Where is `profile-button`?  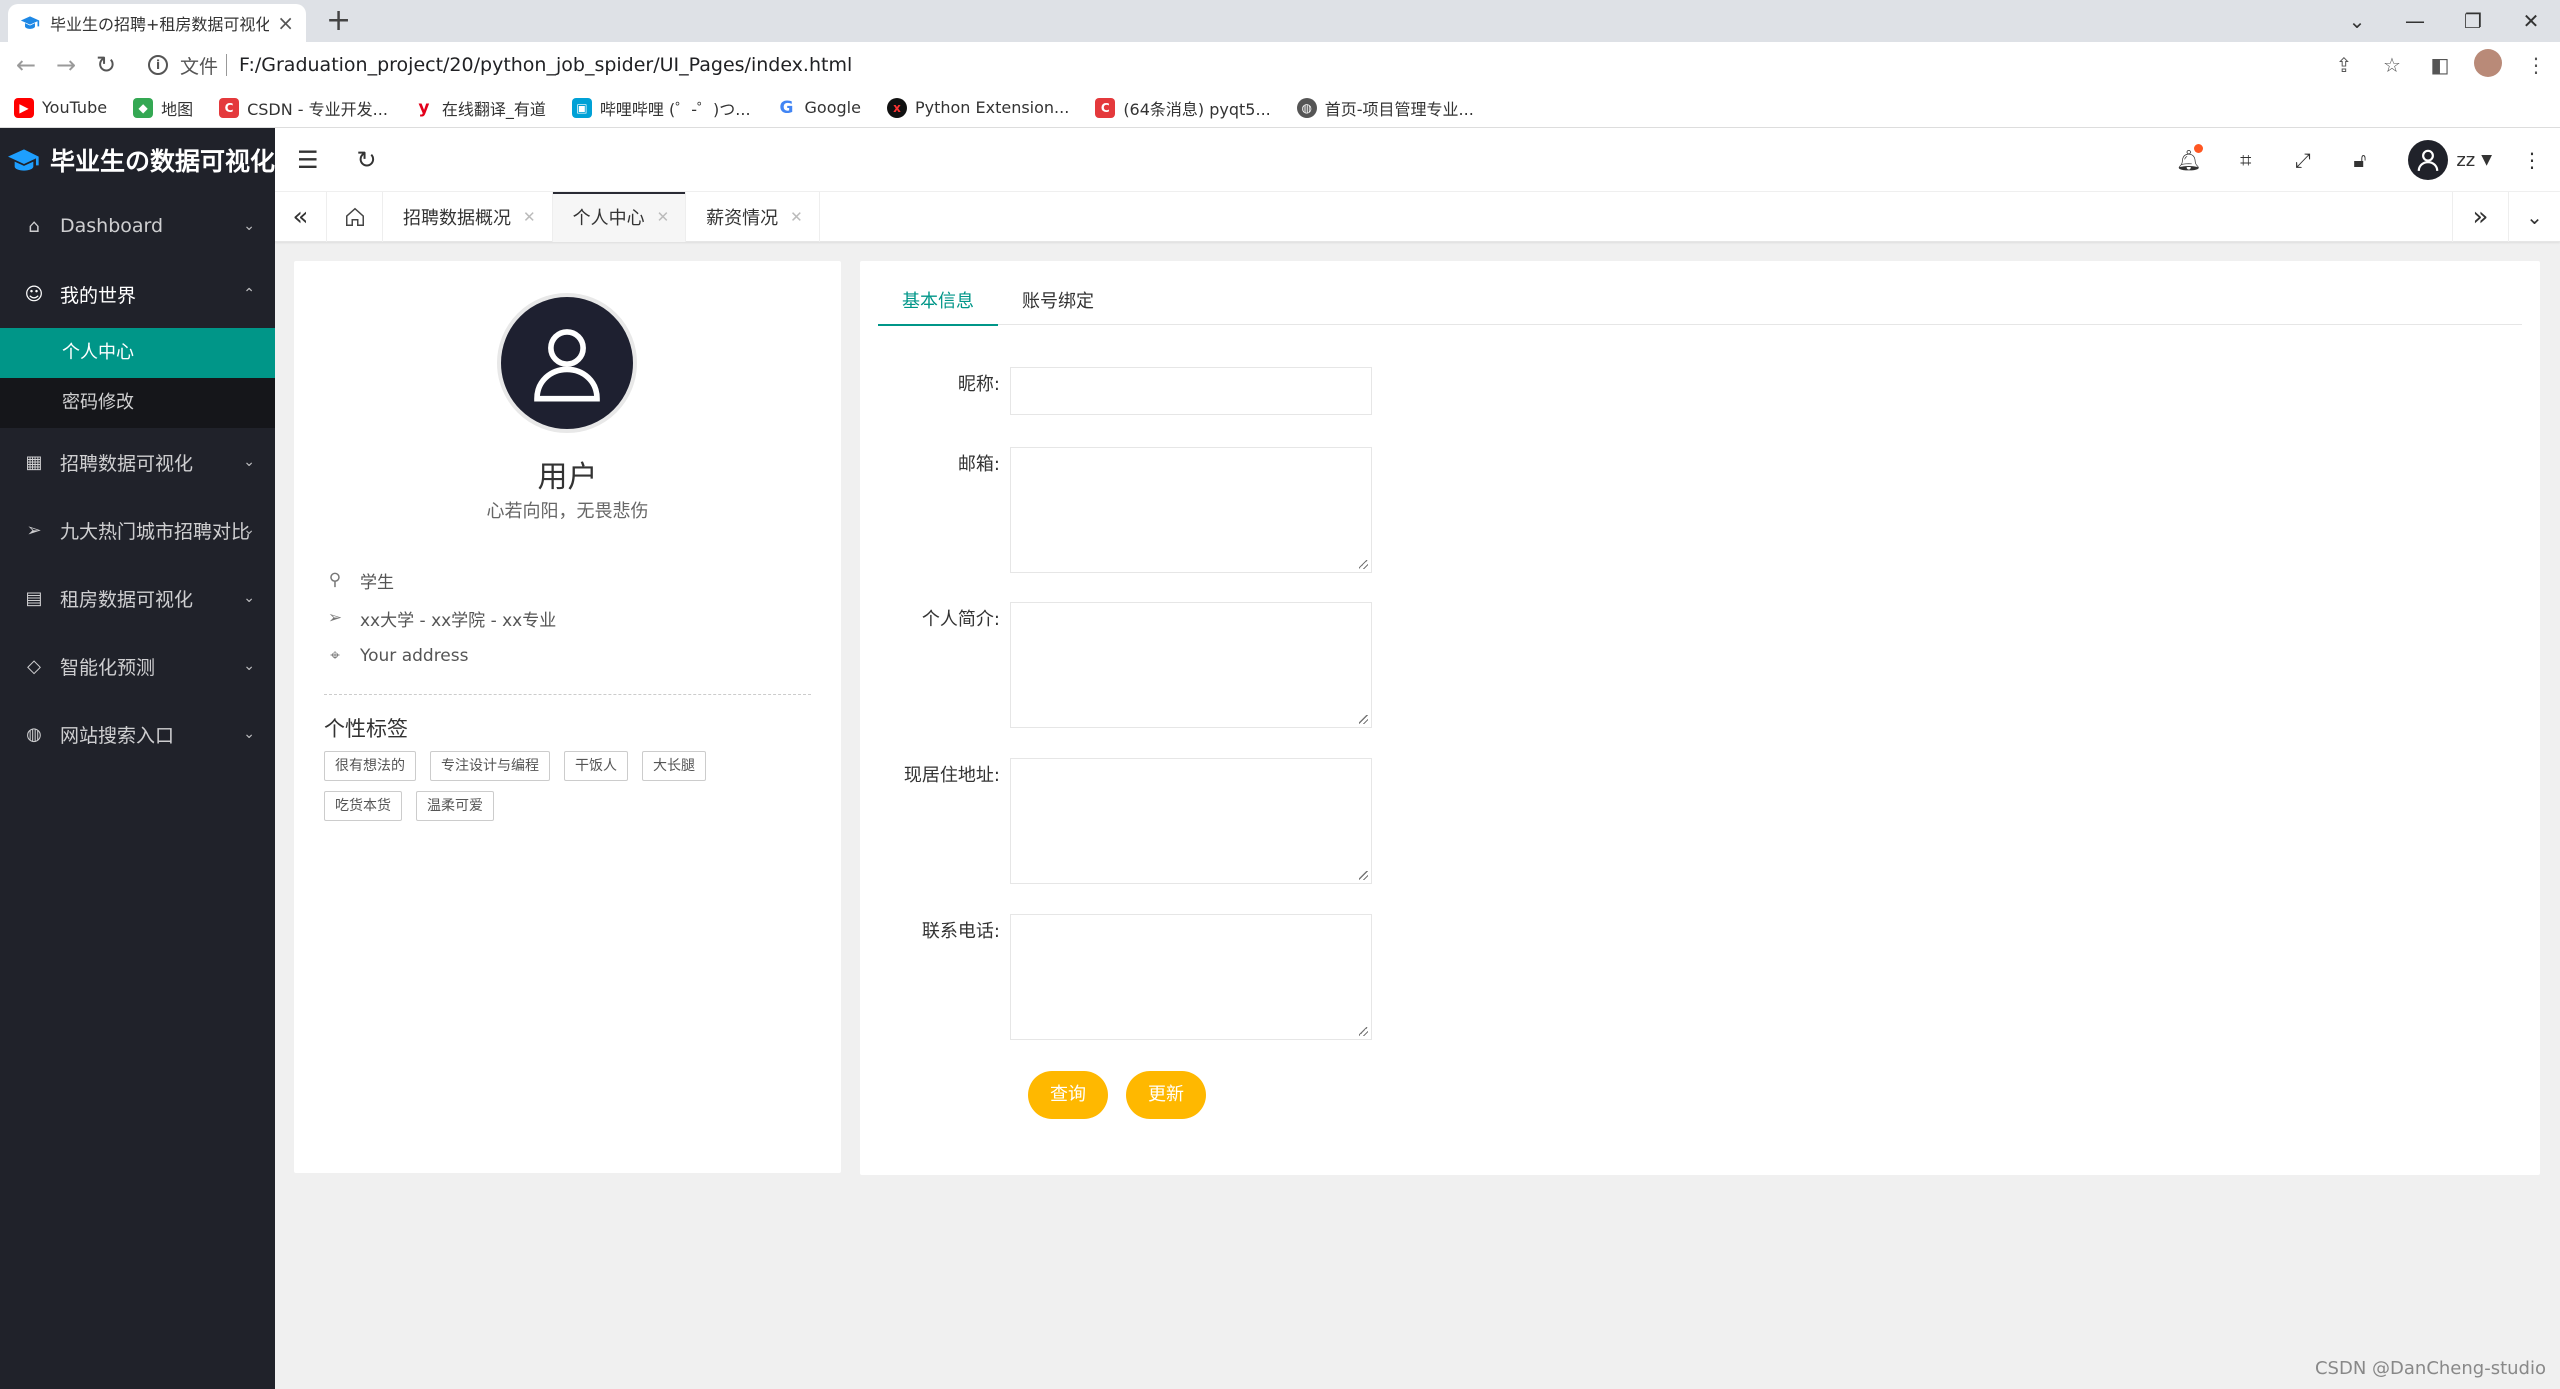 profile-button is located at coordinates (2488, 65).